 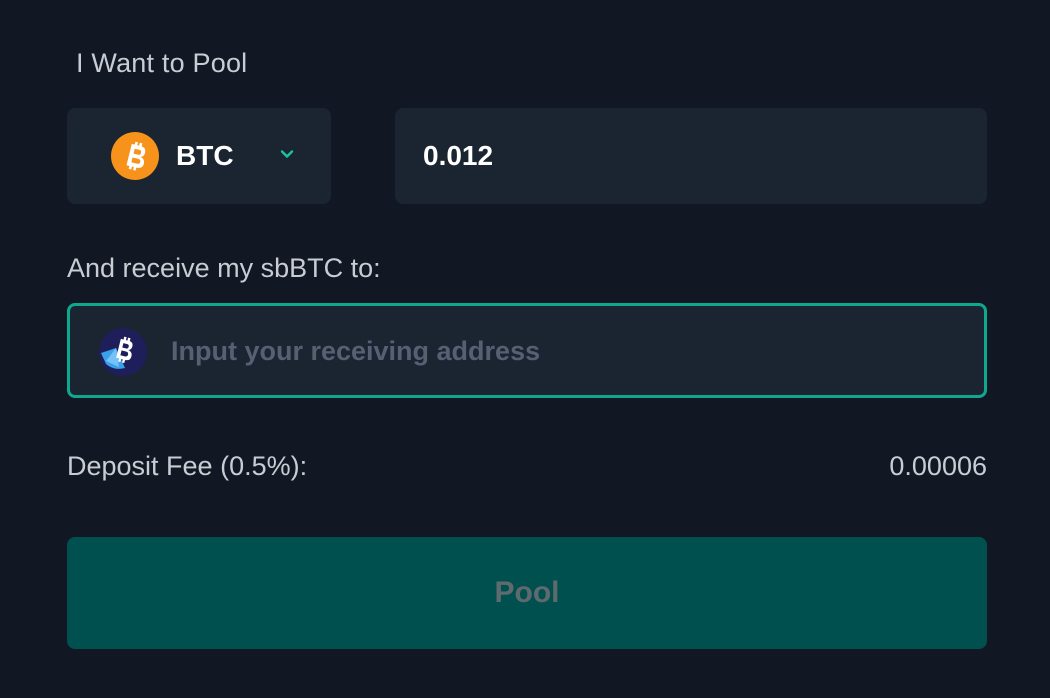 What do you see at coordinates (561, 351) in the screenshot?
I see `receiving-address-input` at bounding box center [561, 351].